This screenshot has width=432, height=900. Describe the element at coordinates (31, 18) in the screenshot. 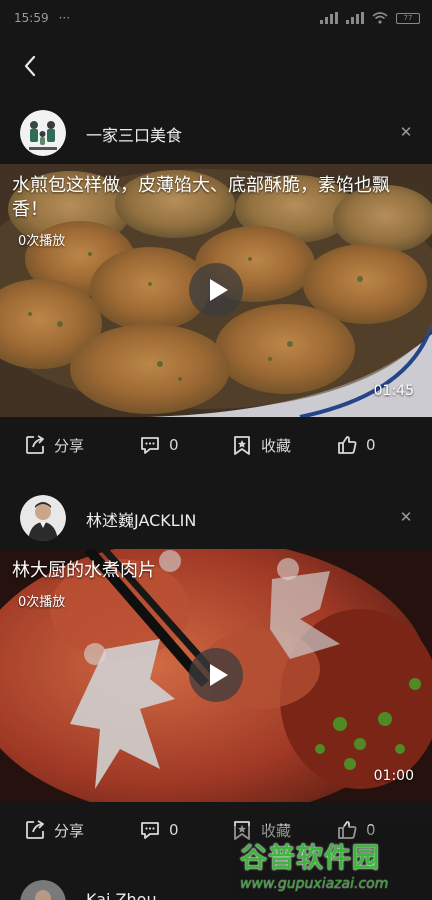

I see `status-time: 15:59` at that location.